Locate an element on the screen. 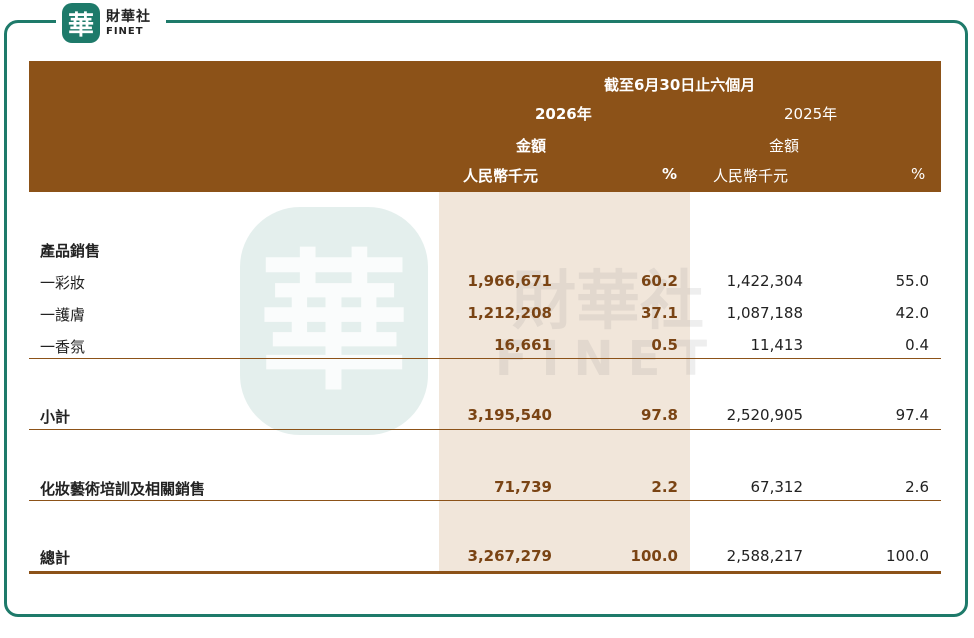 Image resolution: width=974 pixels, height=638 pixels. current-amount: 71,739 is located at coordinates (523, 487).